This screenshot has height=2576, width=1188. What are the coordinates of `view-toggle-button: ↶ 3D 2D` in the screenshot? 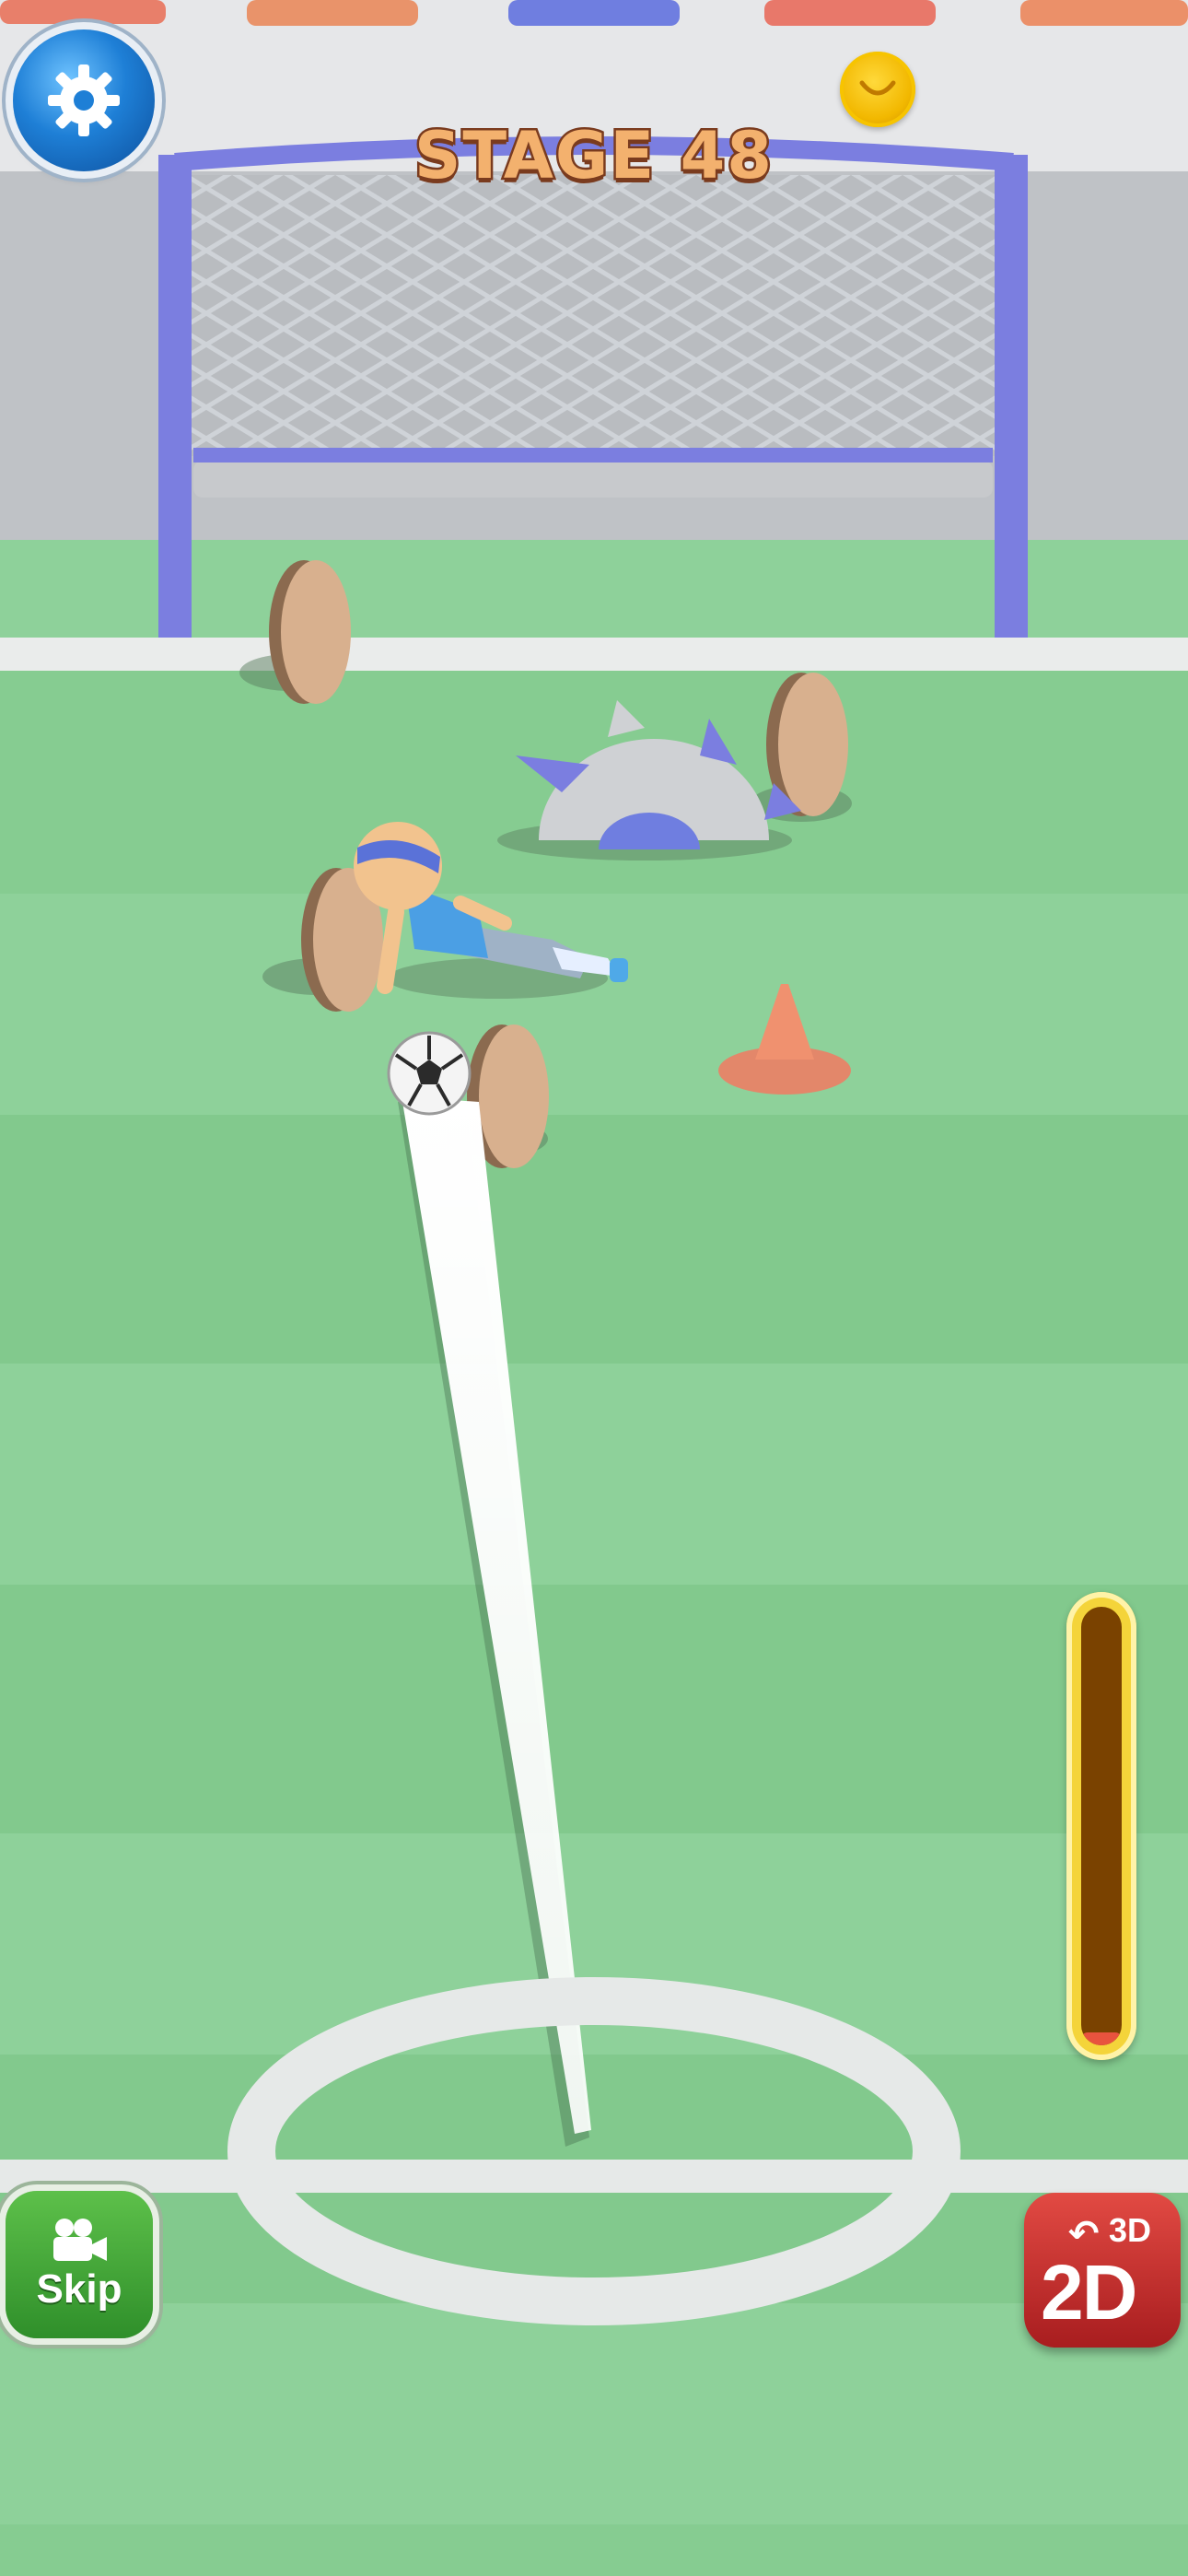 It's located at (1102, 2270).